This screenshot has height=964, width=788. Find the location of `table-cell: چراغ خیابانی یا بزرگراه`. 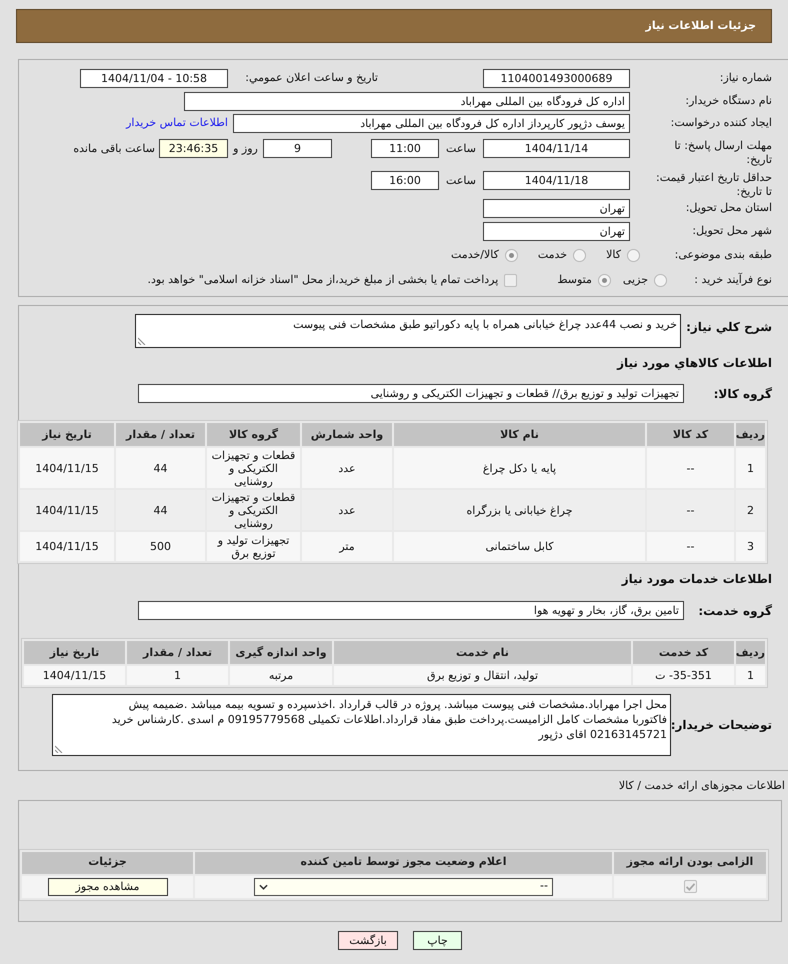

table-cell: چراغ خیابانی یا بزرگراه is located at coordinates (519, 510).